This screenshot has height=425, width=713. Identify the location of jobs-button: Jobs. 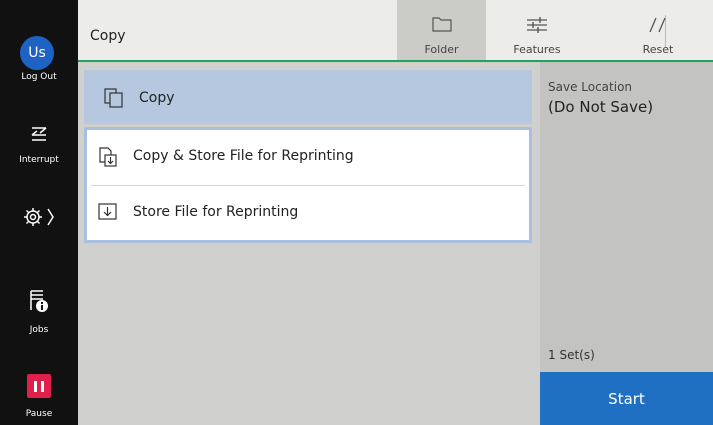
(39, 330).